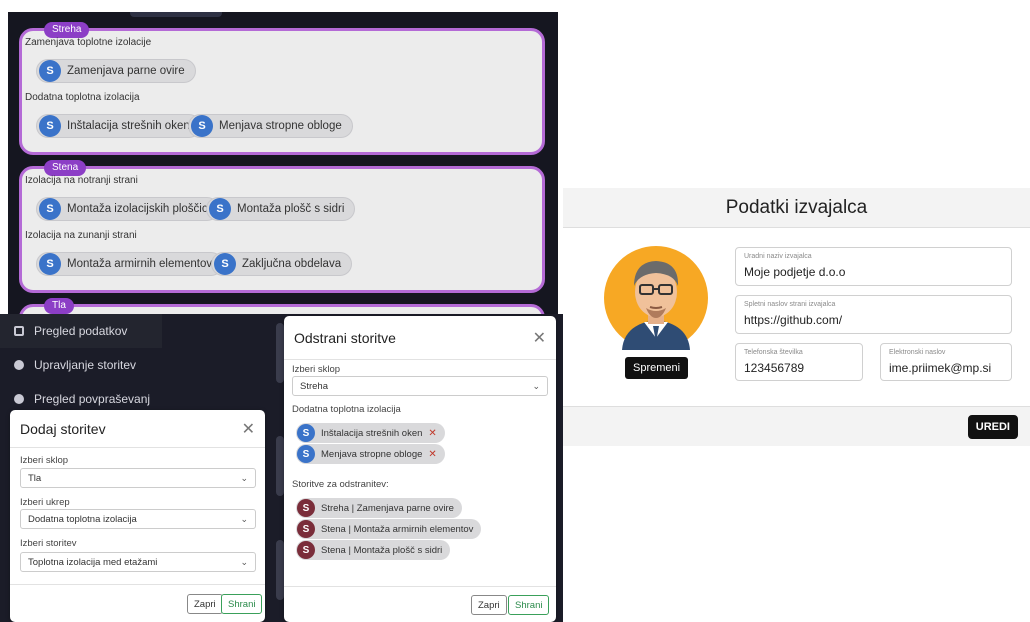 The height and width of the screenshot is (622, 1030). Describe the element at coordinates (116, 71) in the screenshot. I see `service-chip: S Zamenjava parne ovire` at that location.